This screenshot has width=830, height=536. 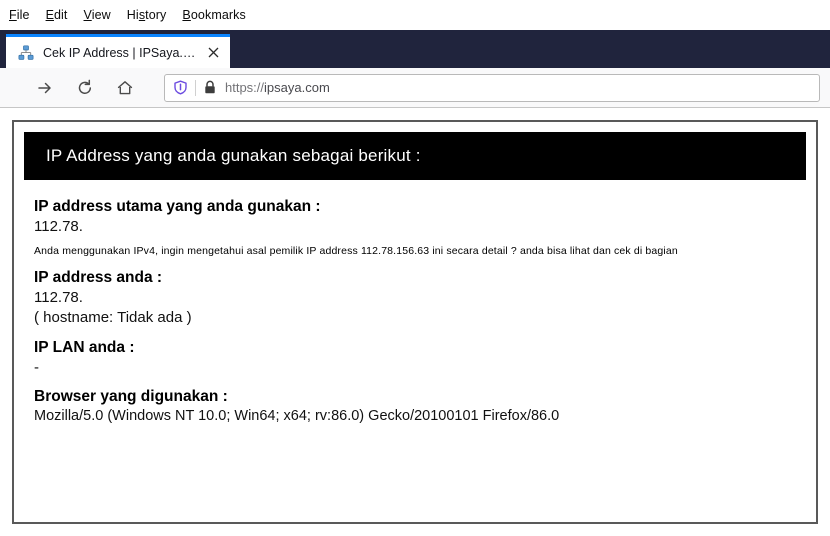 I want to click on nav-button-group, so click(x=85, y=88).